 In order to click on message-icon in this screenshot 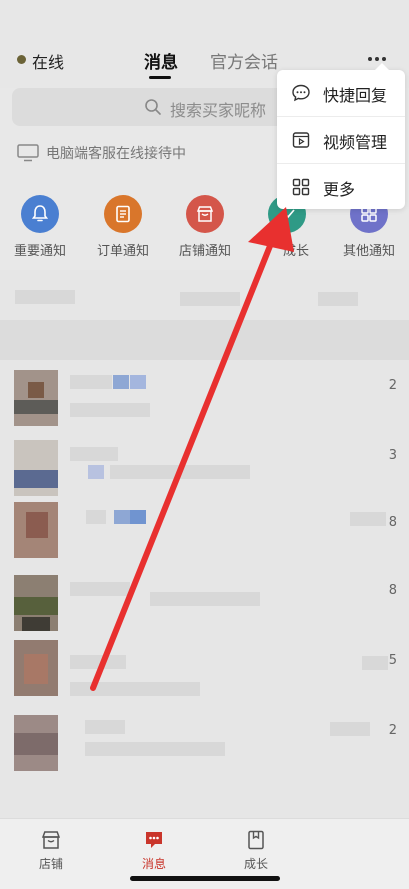, I will do `click(154, 840)`.